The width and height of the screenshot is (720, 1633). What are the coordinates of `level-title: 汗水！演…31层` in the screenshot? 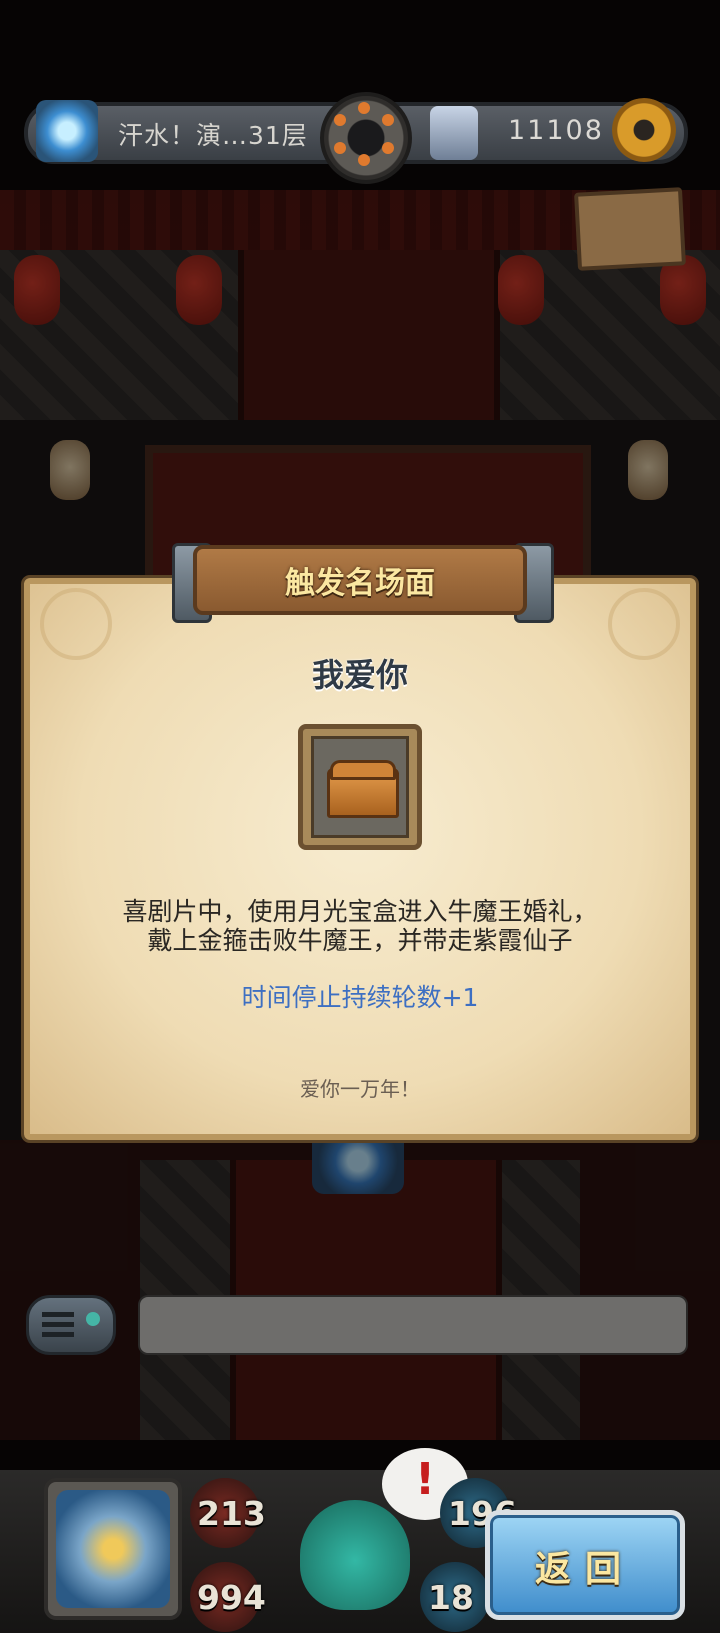 It's located at (213, 134).